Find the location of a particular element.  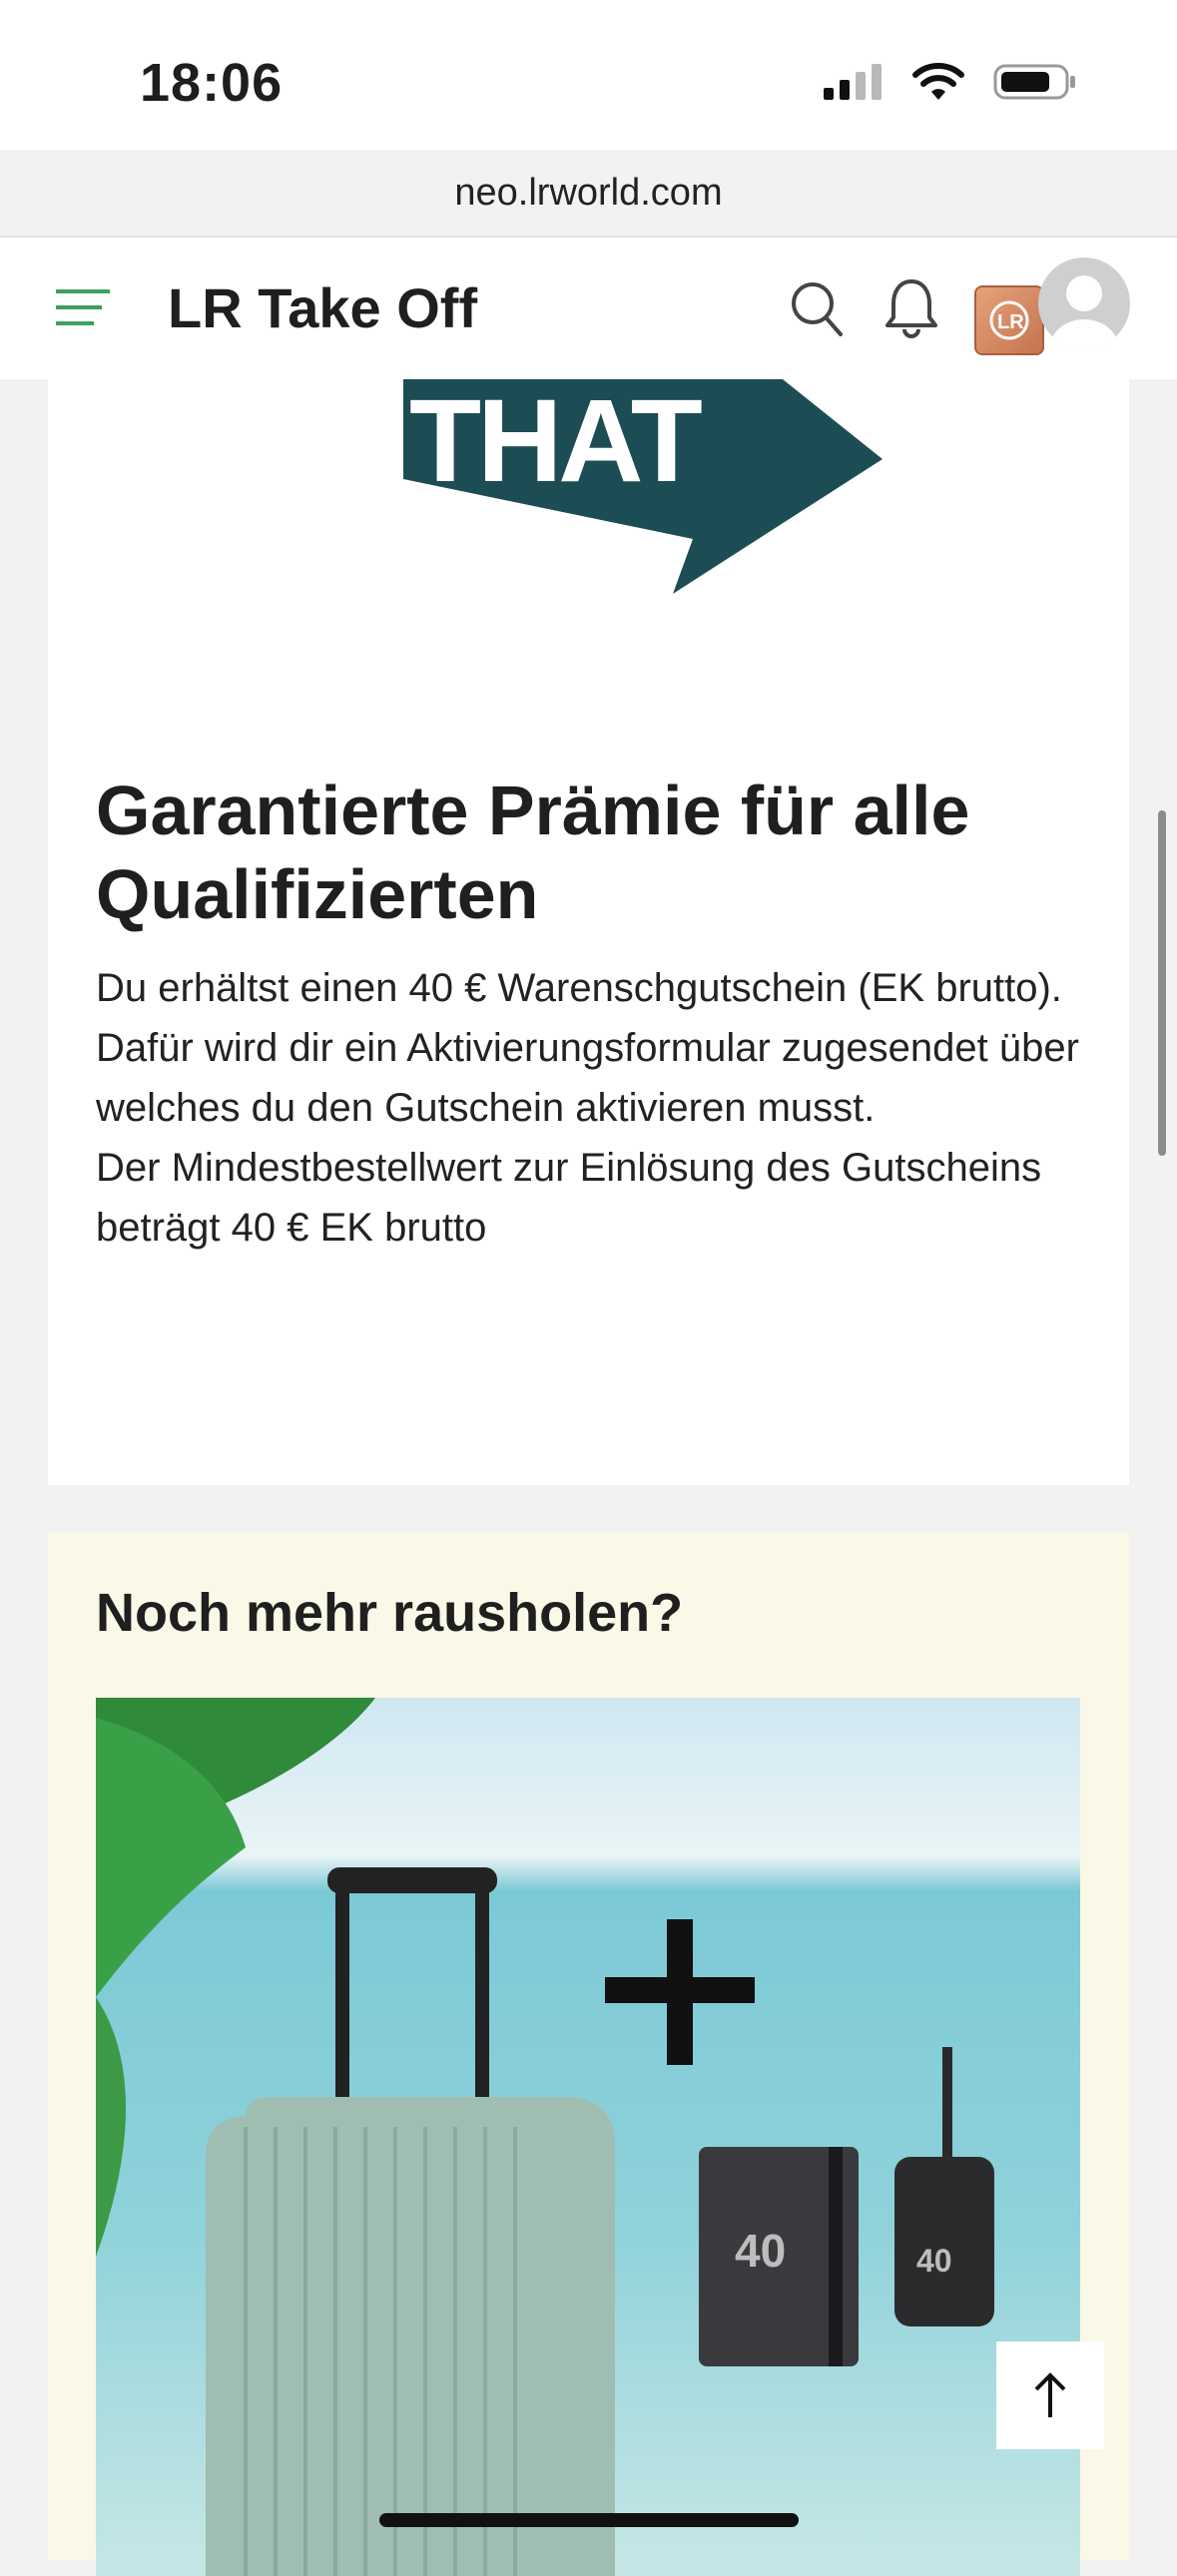

status-bar: 18:06 neo.lrworld.com is located at coordinates (588, 107).